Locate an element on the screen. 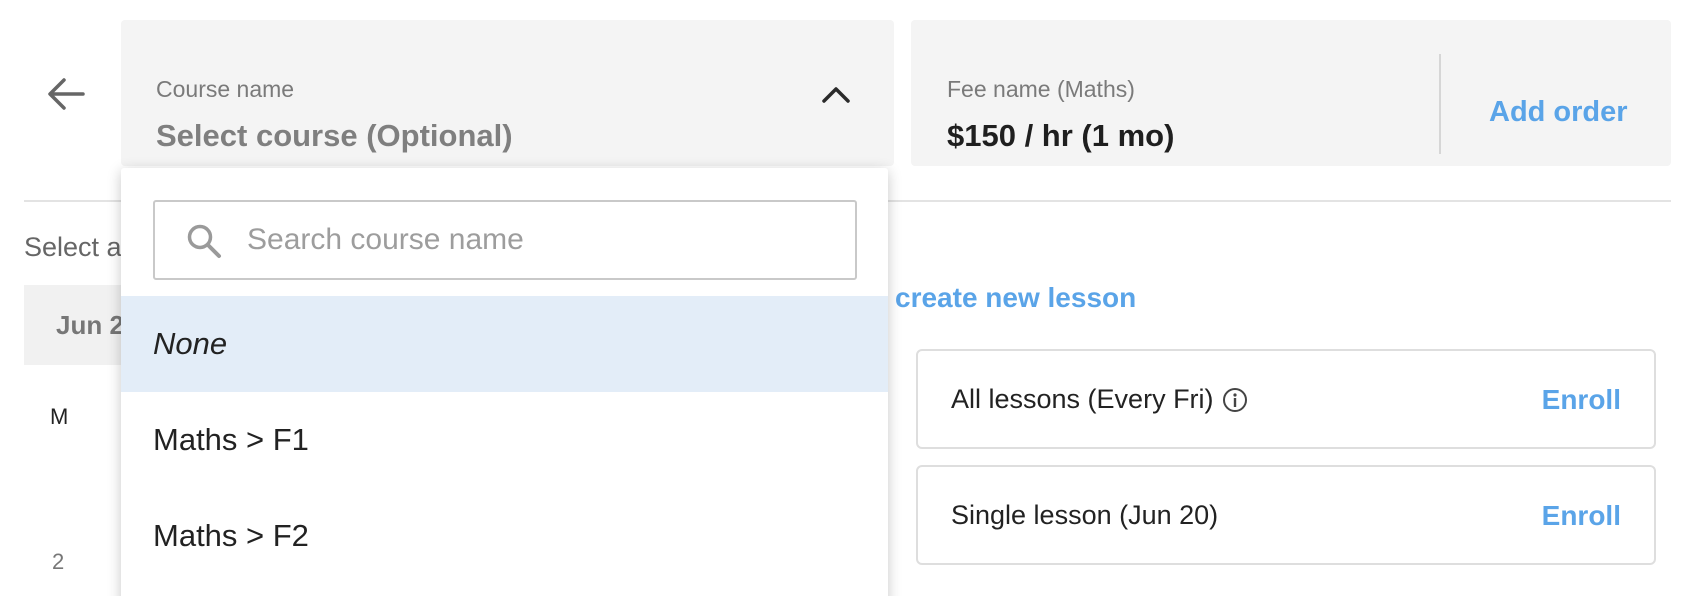  course-select-label: Course name is located at coordinates (225, 89).